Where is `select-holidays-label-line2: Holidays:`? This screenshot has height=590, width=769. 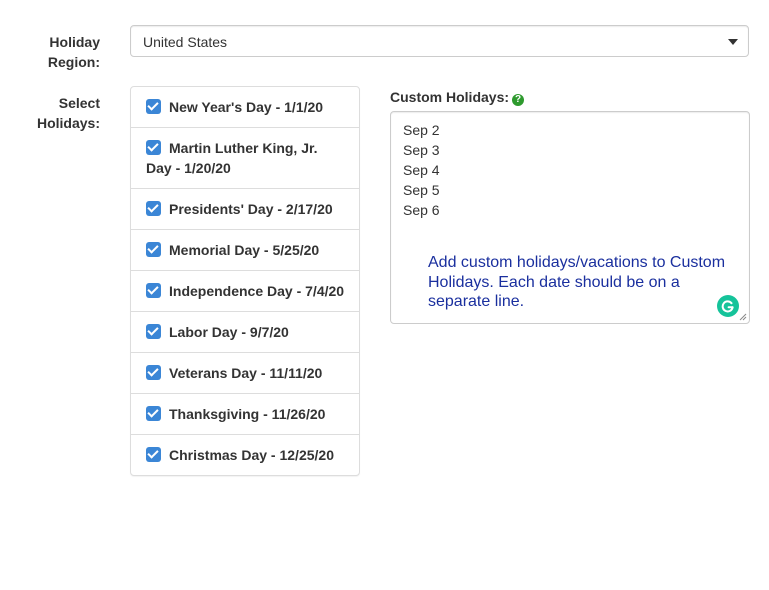 select-holidays-label-line2: Holidays: is located at coordinates (68, 123).